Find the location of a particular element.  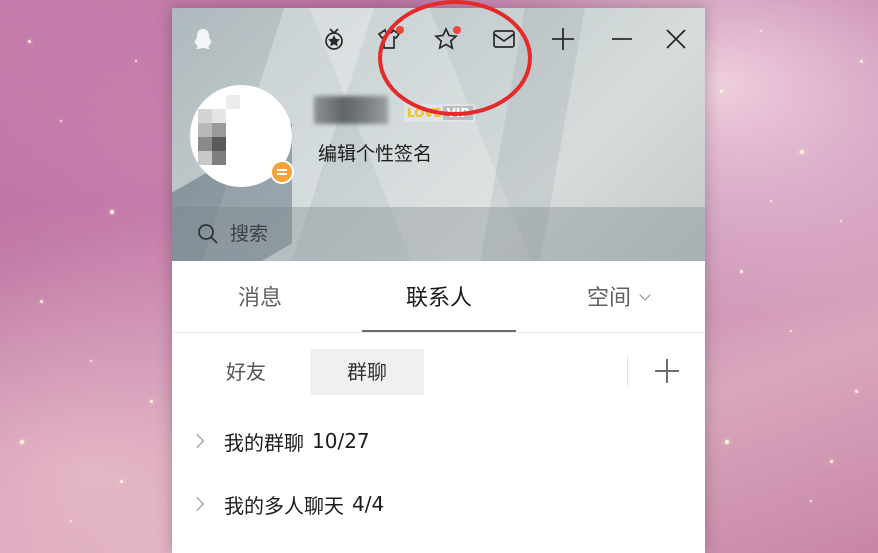

chevron-down-icon is located at coordinates (645, 295).